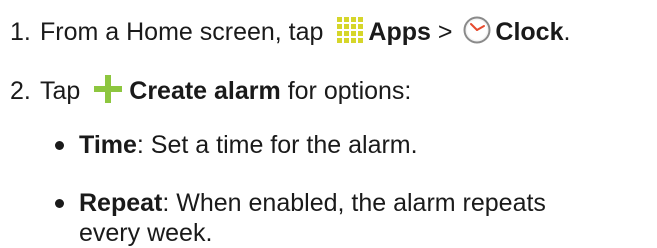 This screenshot has width=657, height=248. What do you see at coordinates (108, 89) in the screenshot?
I see `plus-icon` at bounding box center [108, 89].